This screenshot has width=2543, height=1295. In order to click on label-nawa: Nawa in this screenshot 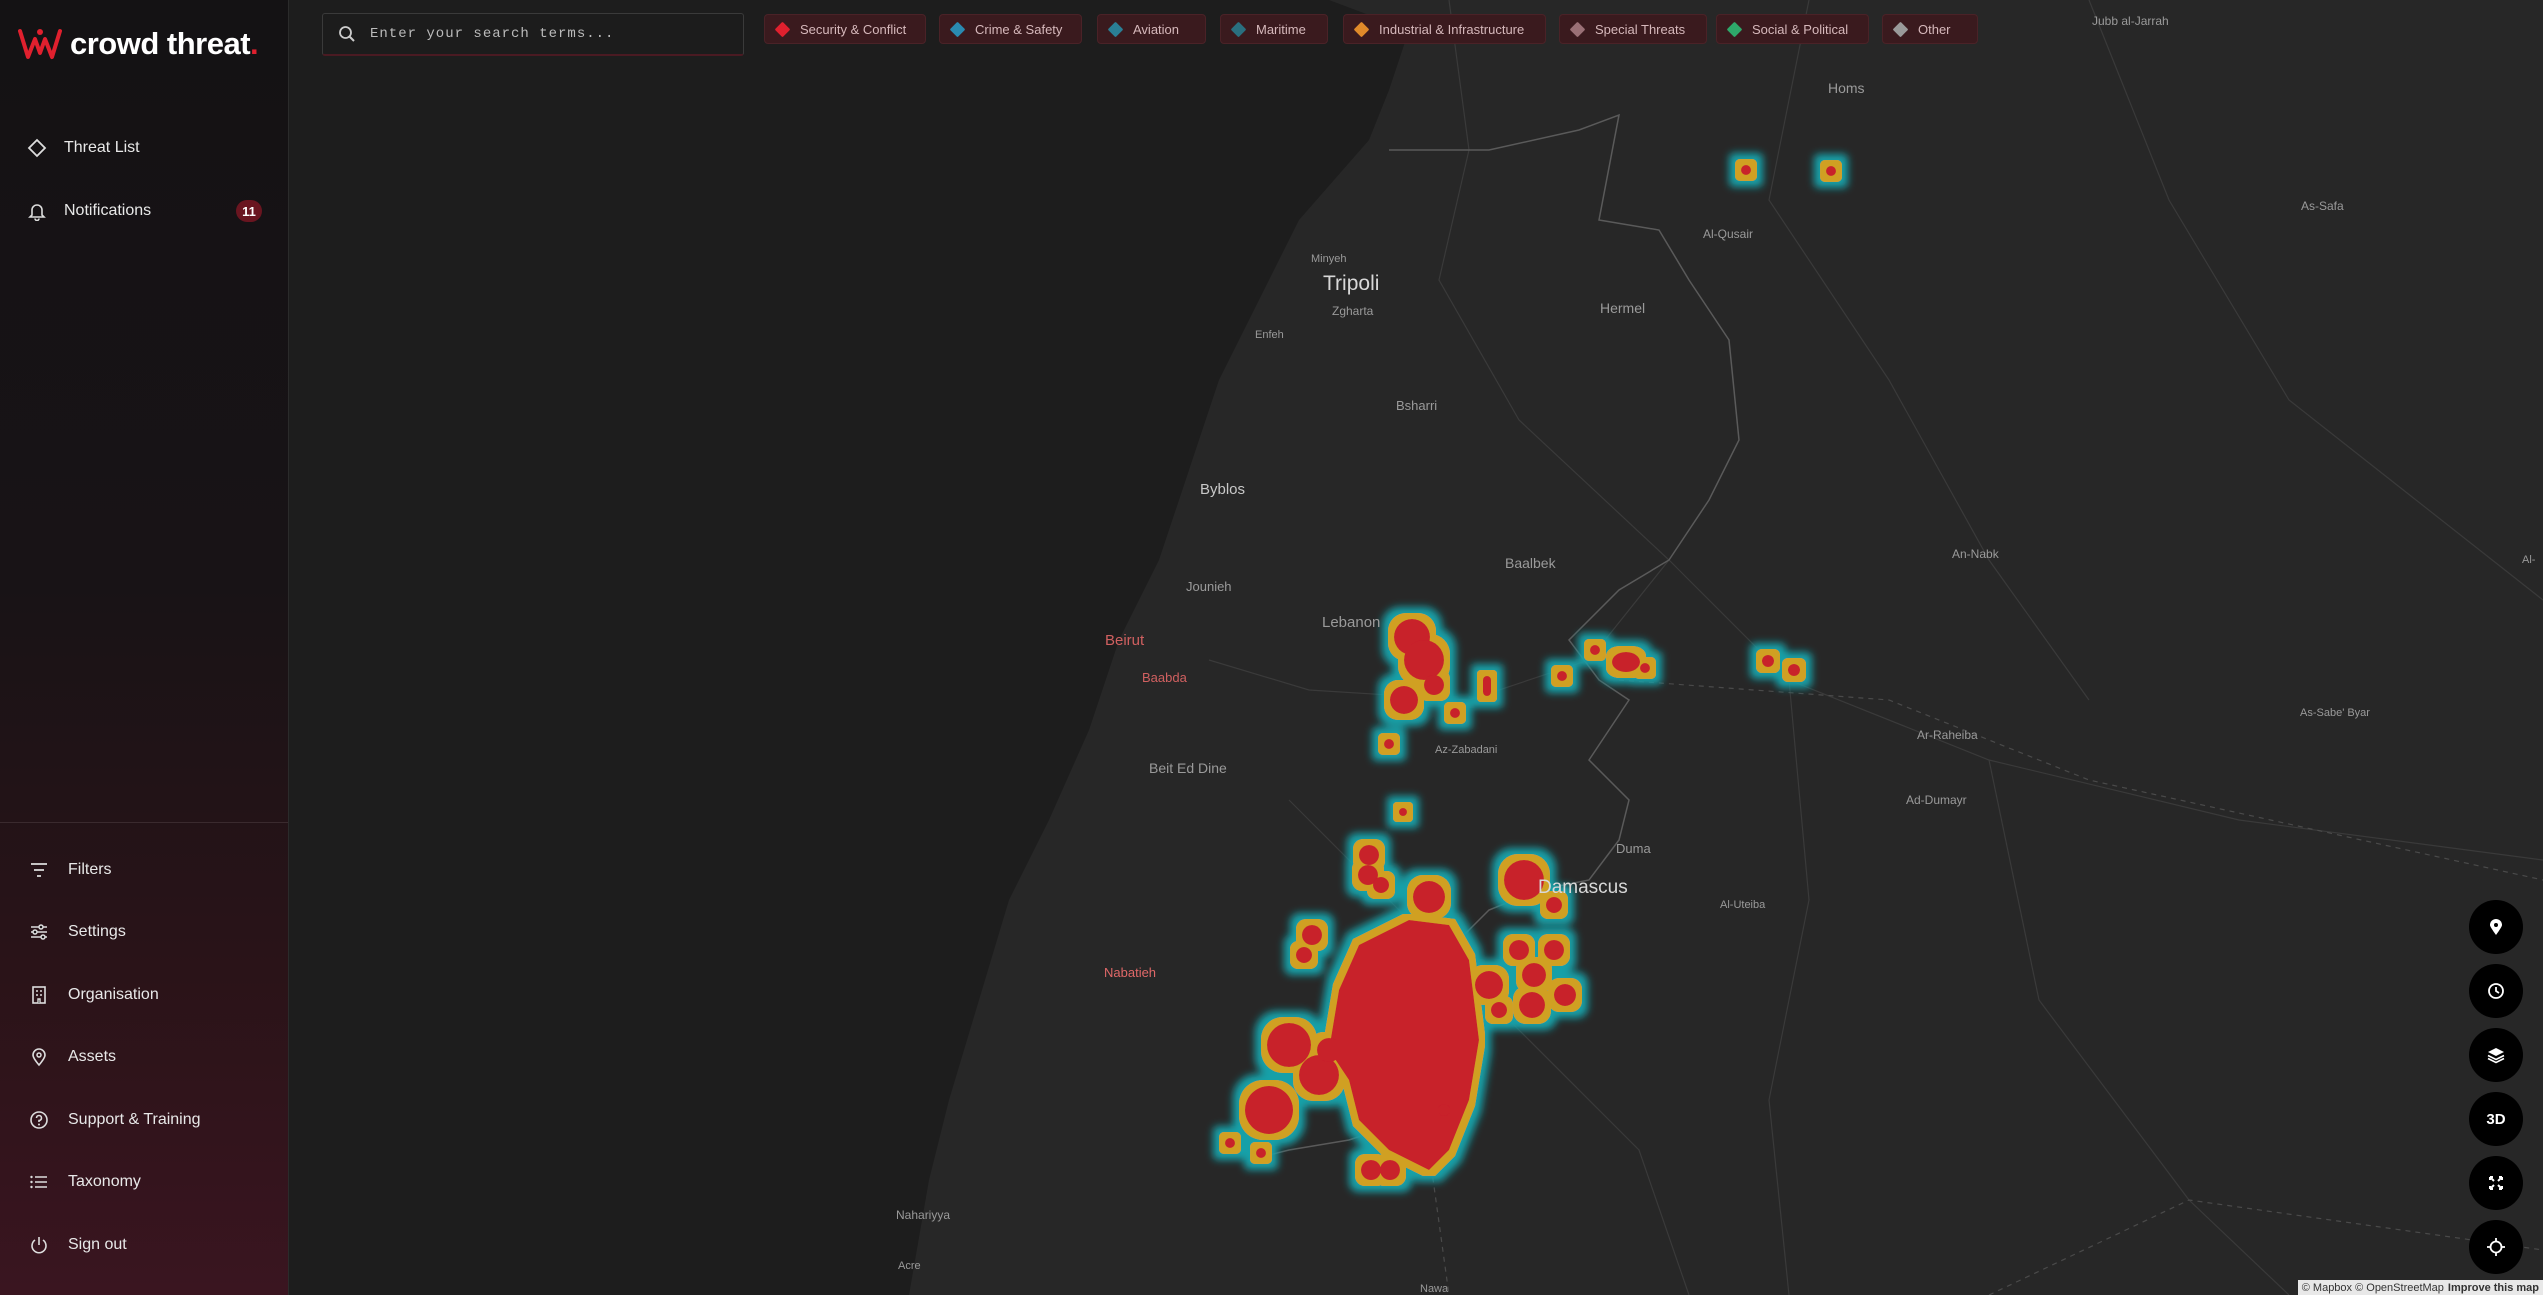, I will do `click(1434, 1289)`.